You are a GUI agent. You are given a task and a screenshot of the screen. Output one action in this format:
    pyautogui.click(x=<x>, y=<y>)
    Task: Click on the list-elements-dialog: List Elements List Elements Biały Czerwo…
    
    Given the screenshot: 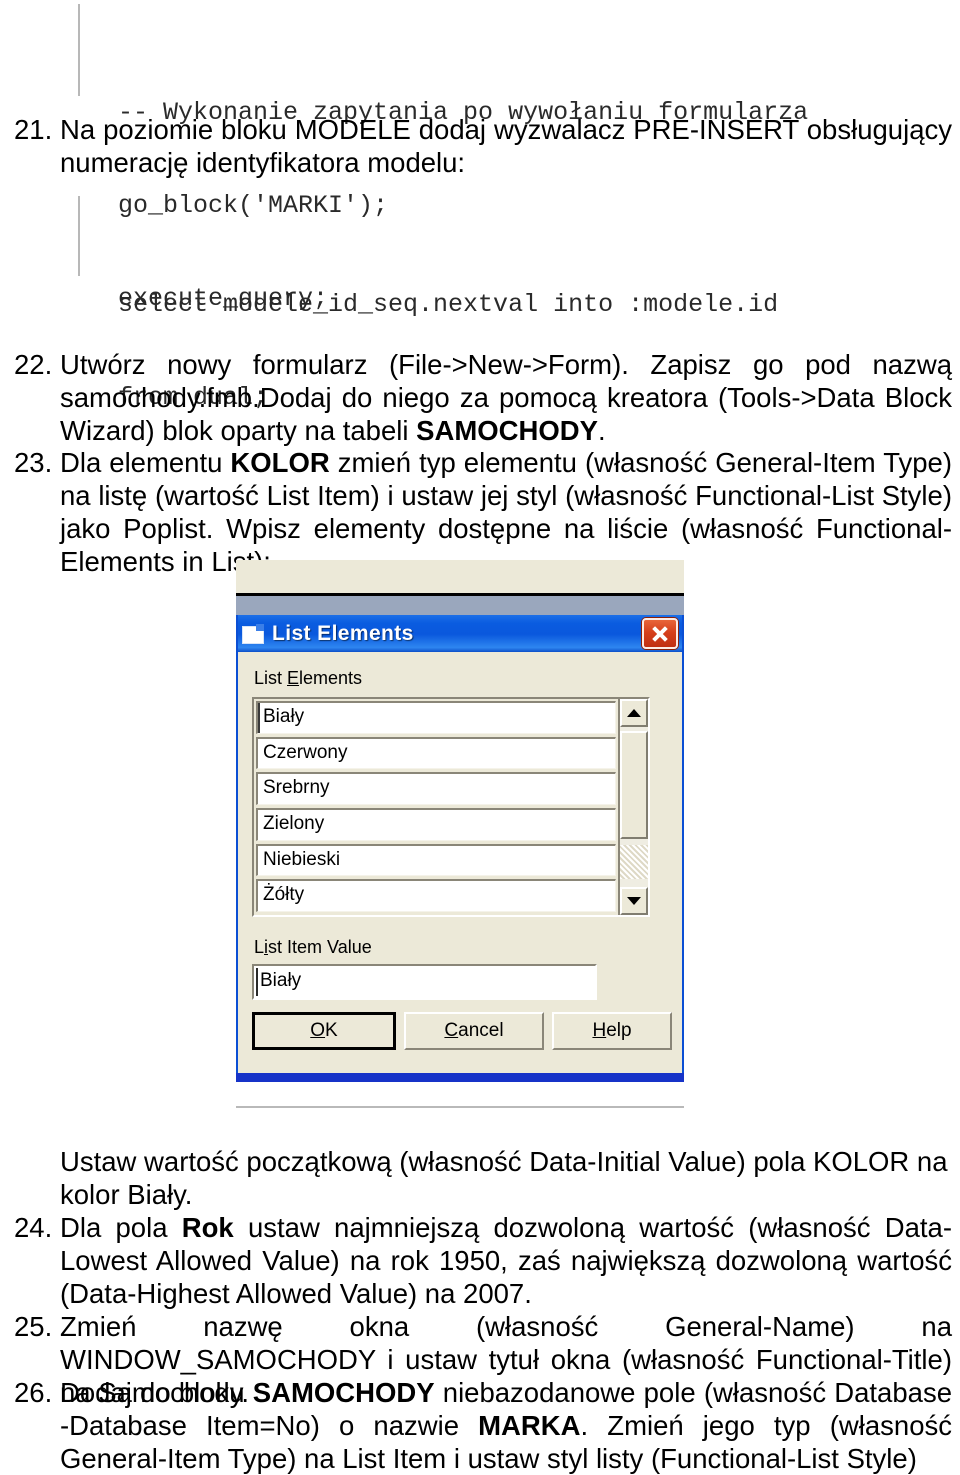 What is the action you would take?
    pyautogui.click(x=460, y=844)
    